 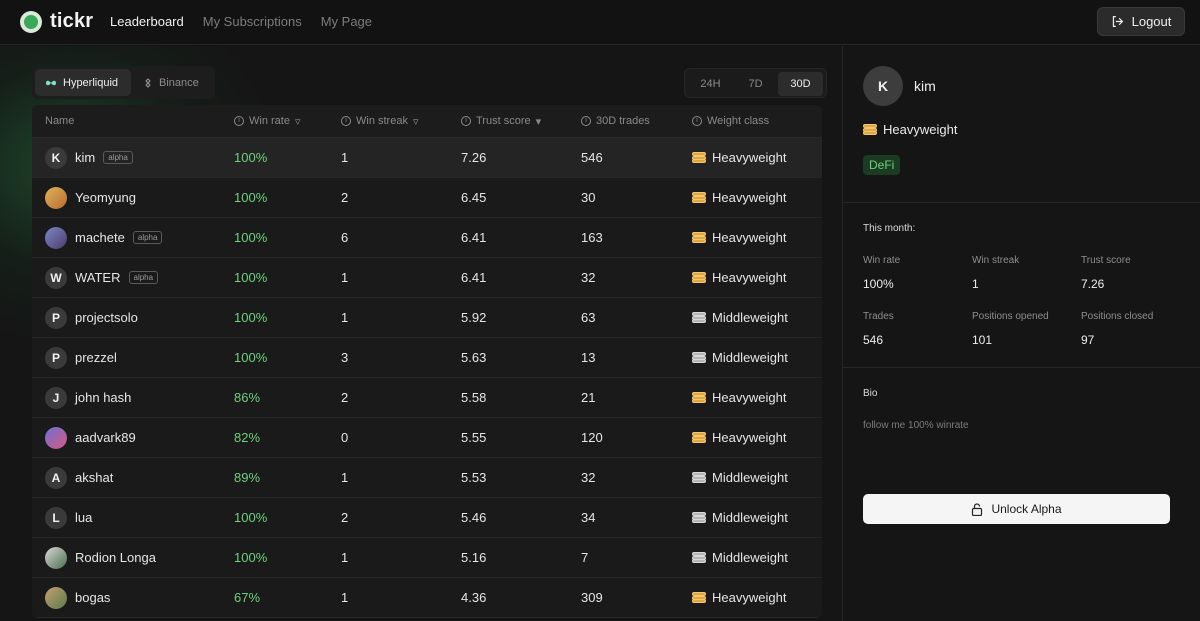 What do you see at coordinates (474, 437) in the screenshot?
I see `cell-trust-score: 5.55` at bounding box center [474, 437].